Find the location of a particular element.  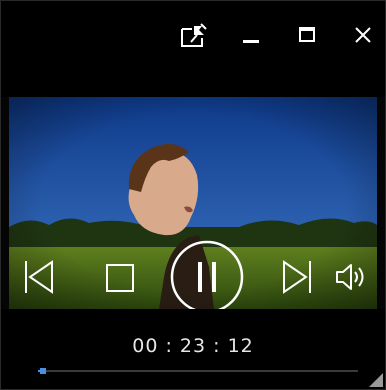

close-icon is located at coordinates (363, 35).